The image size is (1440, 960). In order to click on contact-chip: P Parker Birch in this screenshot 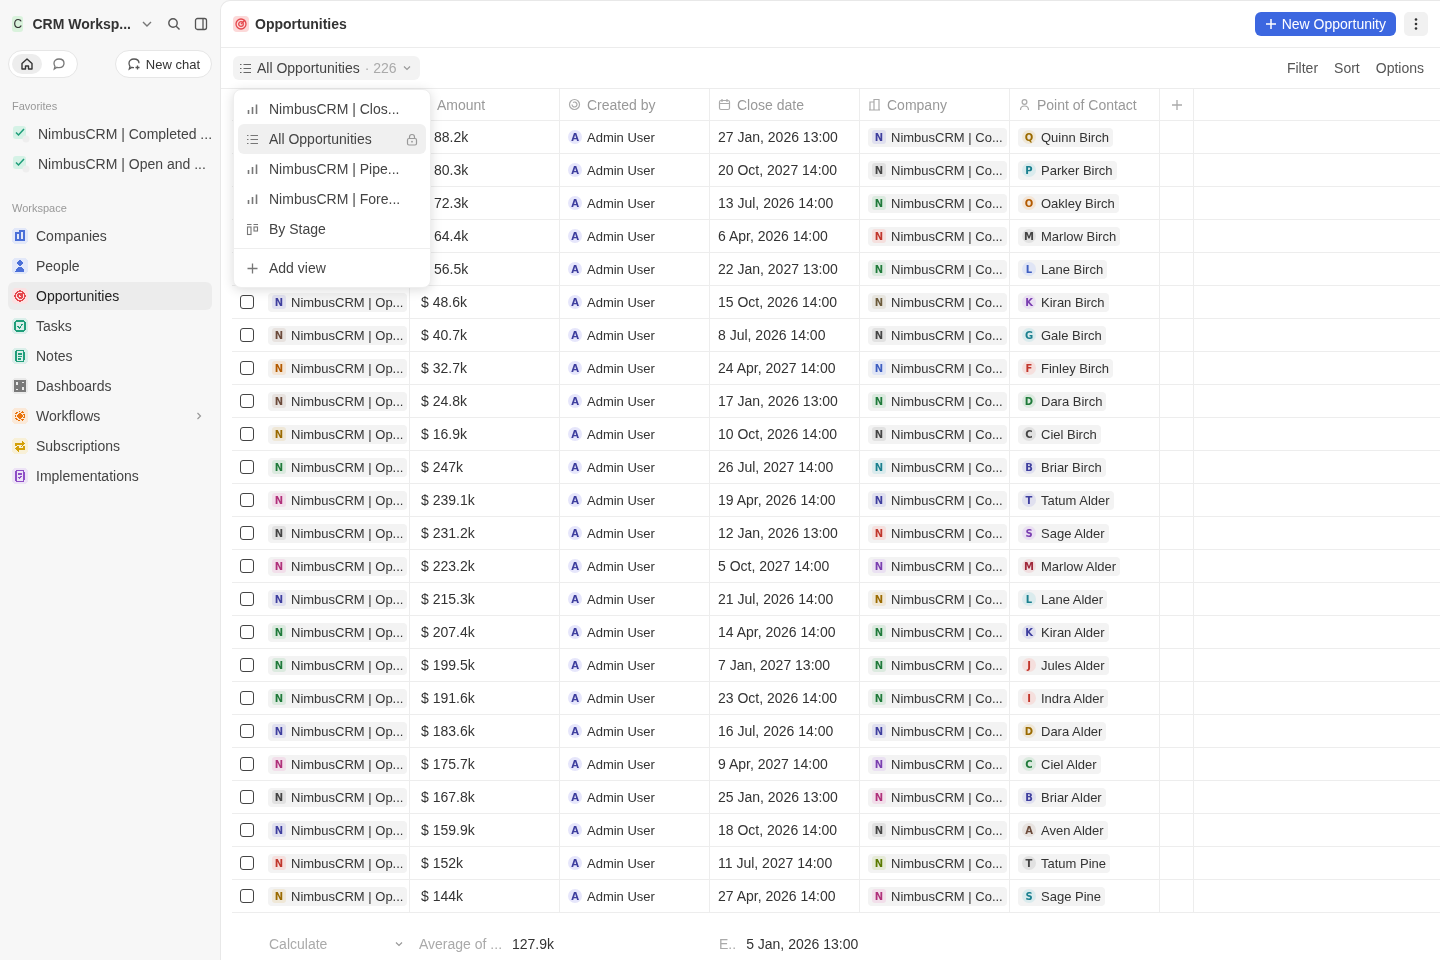, I will do `click(1067, 170)`.